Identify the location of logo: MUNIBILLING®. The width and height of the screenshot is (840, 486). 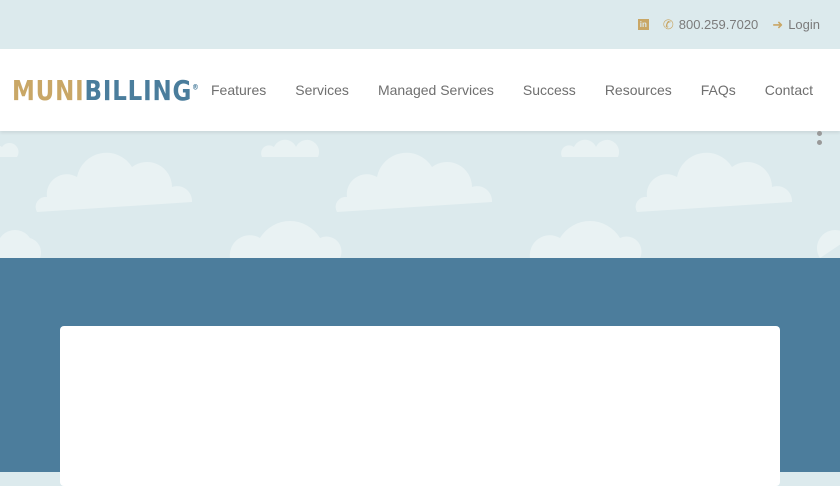
(106, 90).